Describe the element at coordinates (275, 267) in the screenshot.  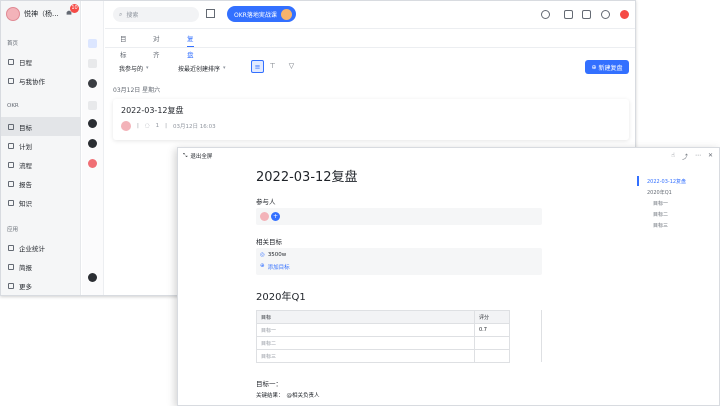
I see `add-goal-link: ⊕ 添加目标` at that location.